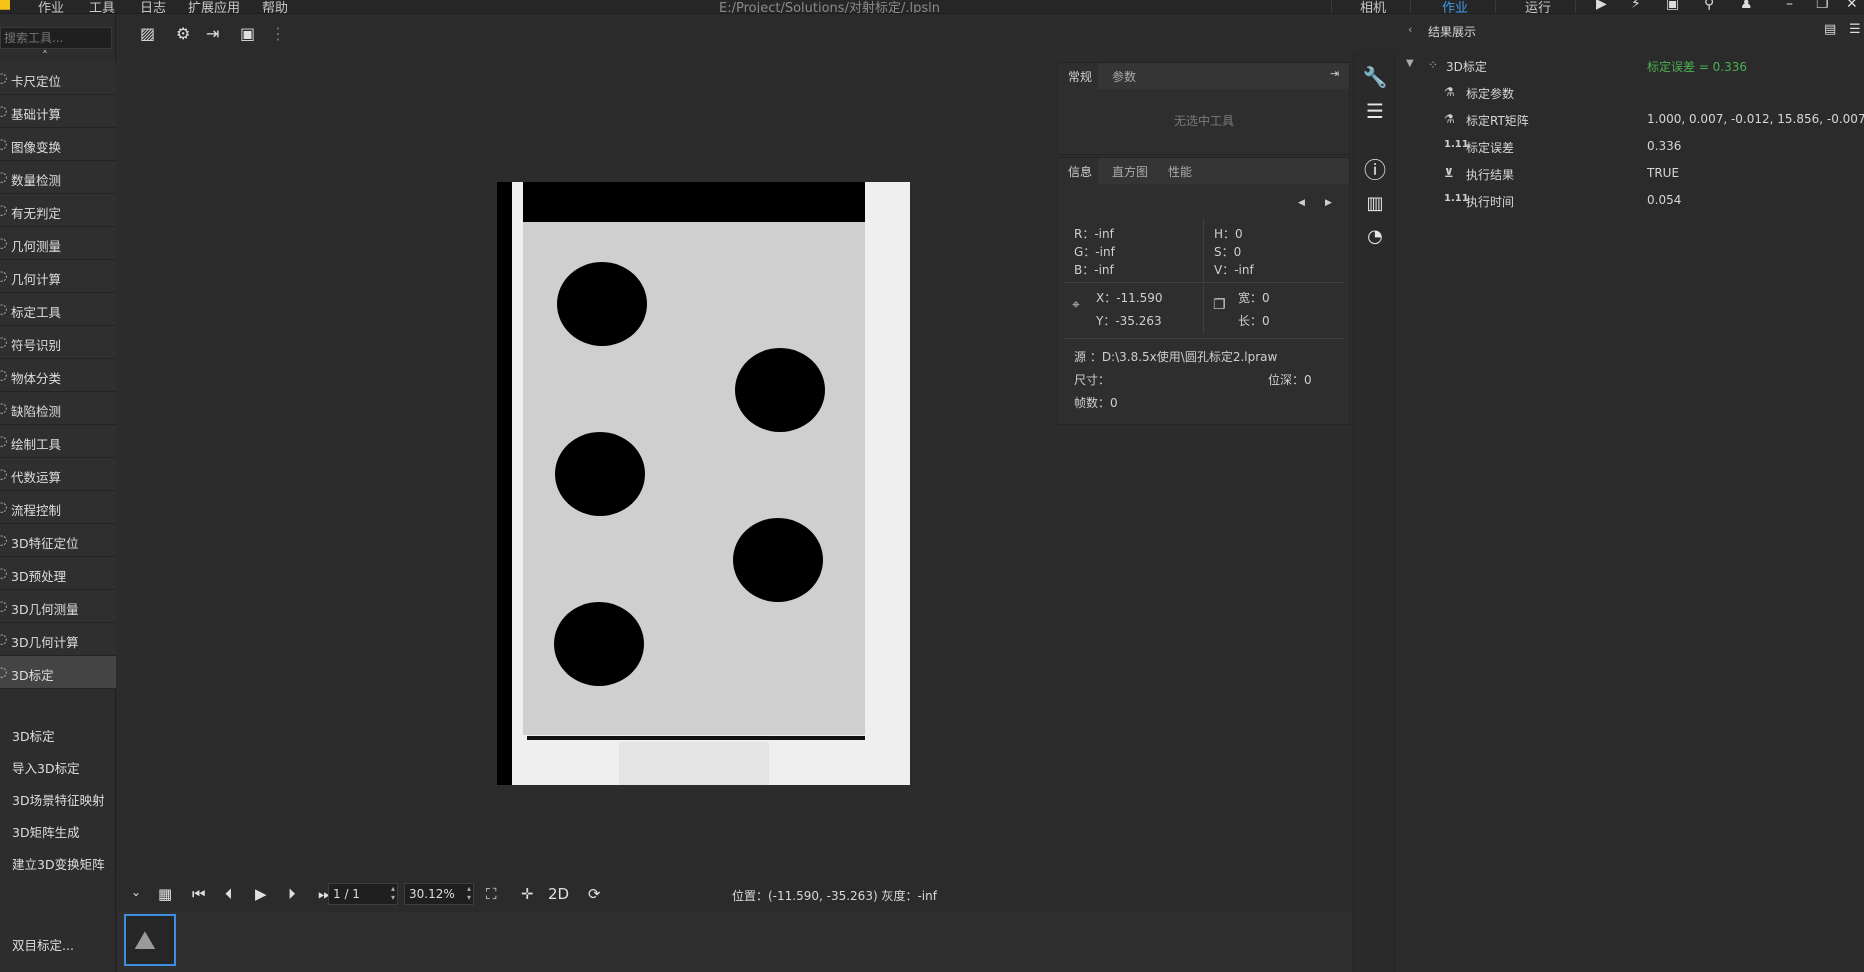 This screenshot has height=972, width=1864. What do you see at coordinates (247, 33) in the screenshot?
I see `save-image-icon: ▣` at bounding box center [247, 33].